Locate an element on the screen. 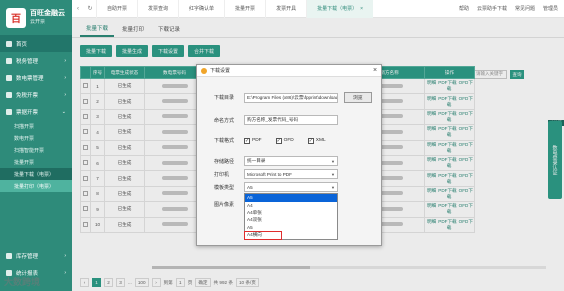 The width and height of the screenshot is (564, 291). printer-label: 打印机 is located at coordinates (222, 174).